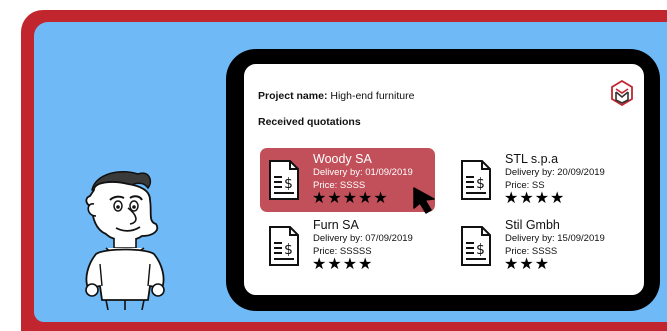 The height and width of the screenshot is (331, 667). What do you see at coordinates (125, 240) in the screenshot?
I see `man-illustration` at bounding box center [125, 240].